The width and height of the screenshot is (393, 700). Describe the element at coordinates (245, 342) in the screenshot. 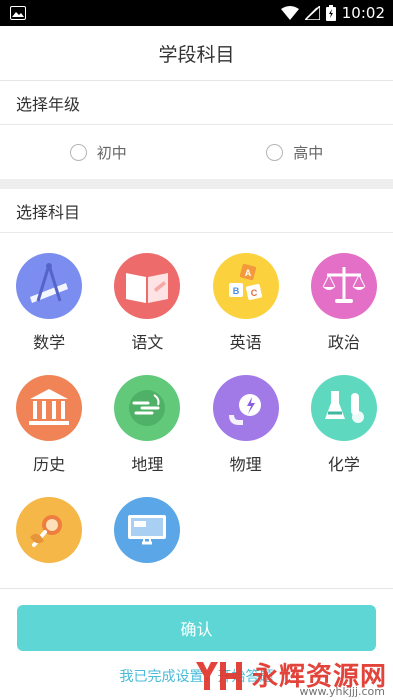

I see `subject-label: 英语` at that location.